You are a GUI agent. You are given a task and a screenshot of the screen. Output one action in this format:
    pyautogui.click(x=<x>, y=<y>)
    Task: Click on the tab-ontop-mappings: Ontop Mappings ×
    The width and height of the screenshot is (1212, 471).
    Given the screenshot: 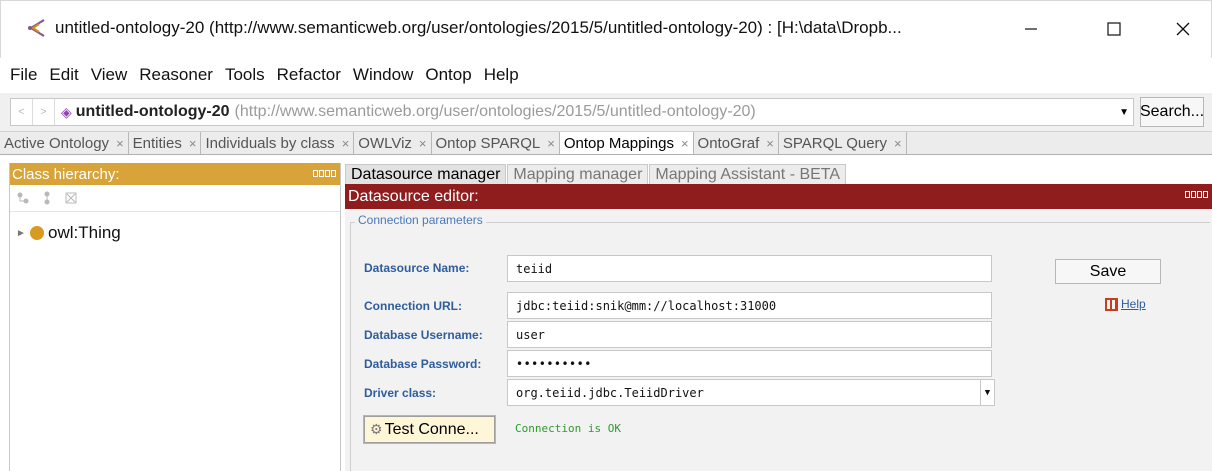 What is the action you would take?
    pyautogui.click(x=626, y=143)
    